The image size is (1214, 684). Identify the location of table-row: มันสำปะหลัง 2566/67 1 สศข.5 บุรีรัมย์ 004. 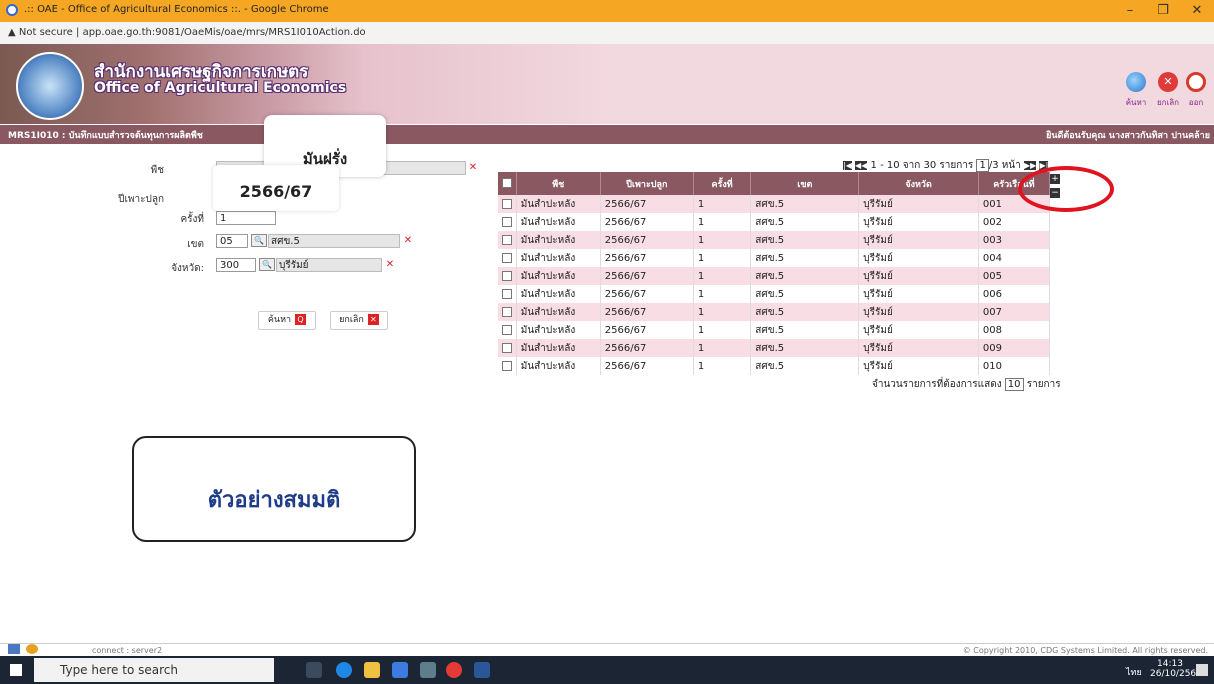
(774, 258).